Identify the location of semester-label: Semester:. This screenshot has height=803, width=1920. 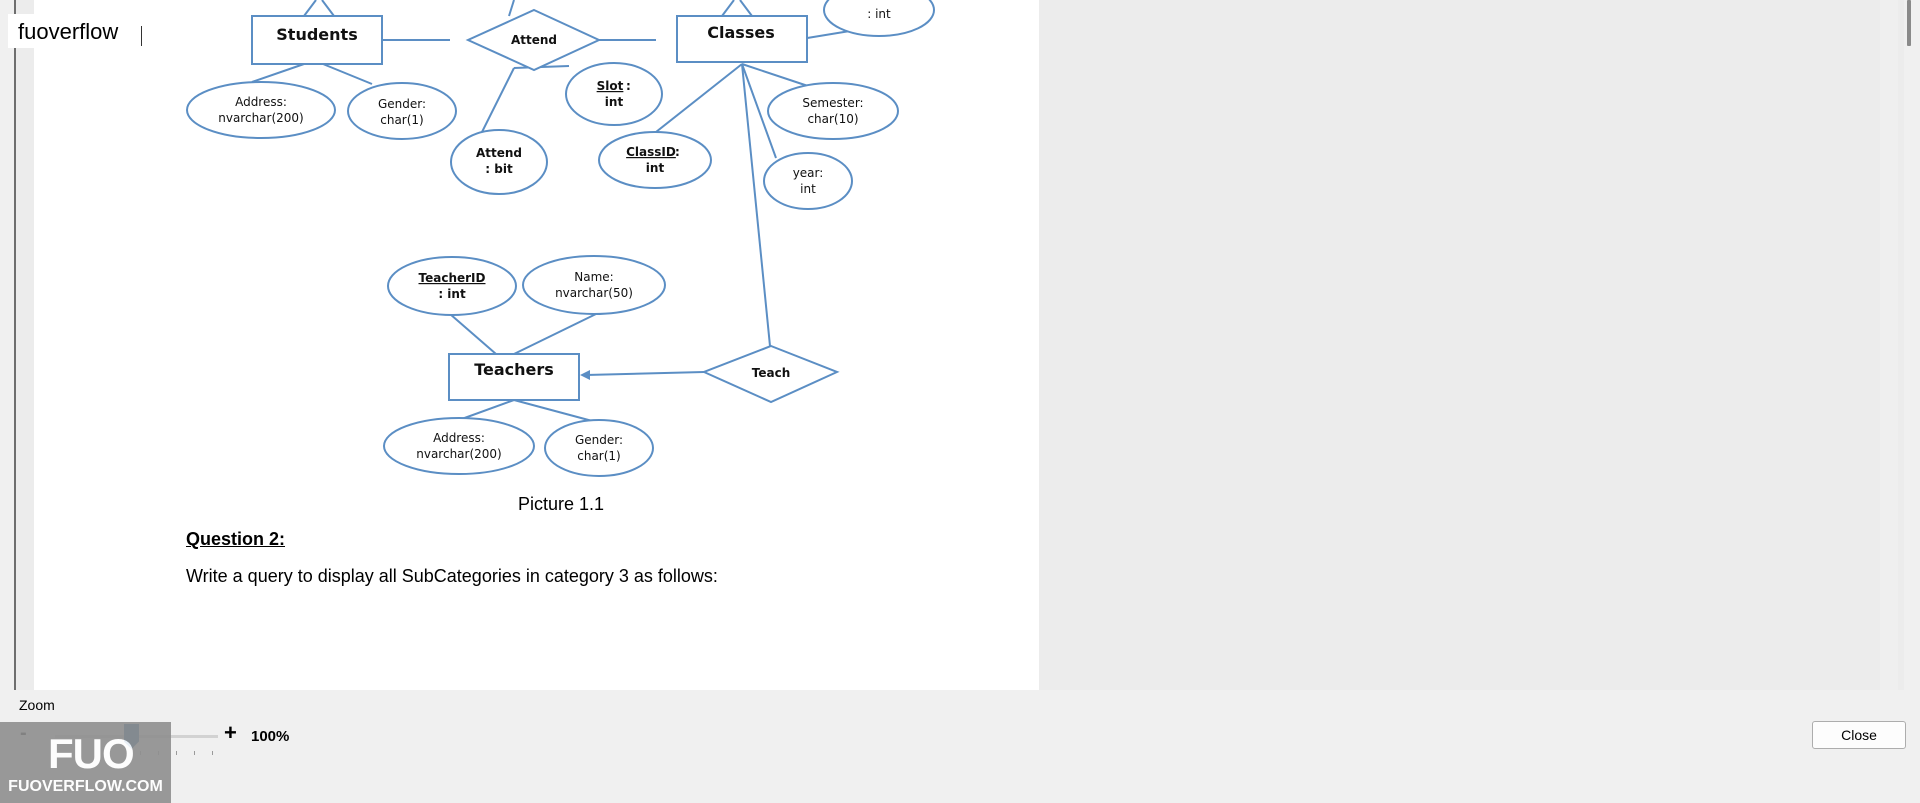
(832, 103).